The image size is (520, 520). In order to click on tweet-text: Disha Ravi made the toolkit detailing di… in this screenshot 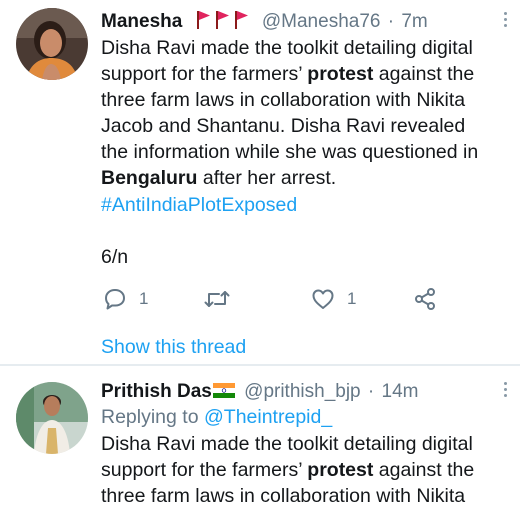, I will do `click(295, 470)`.